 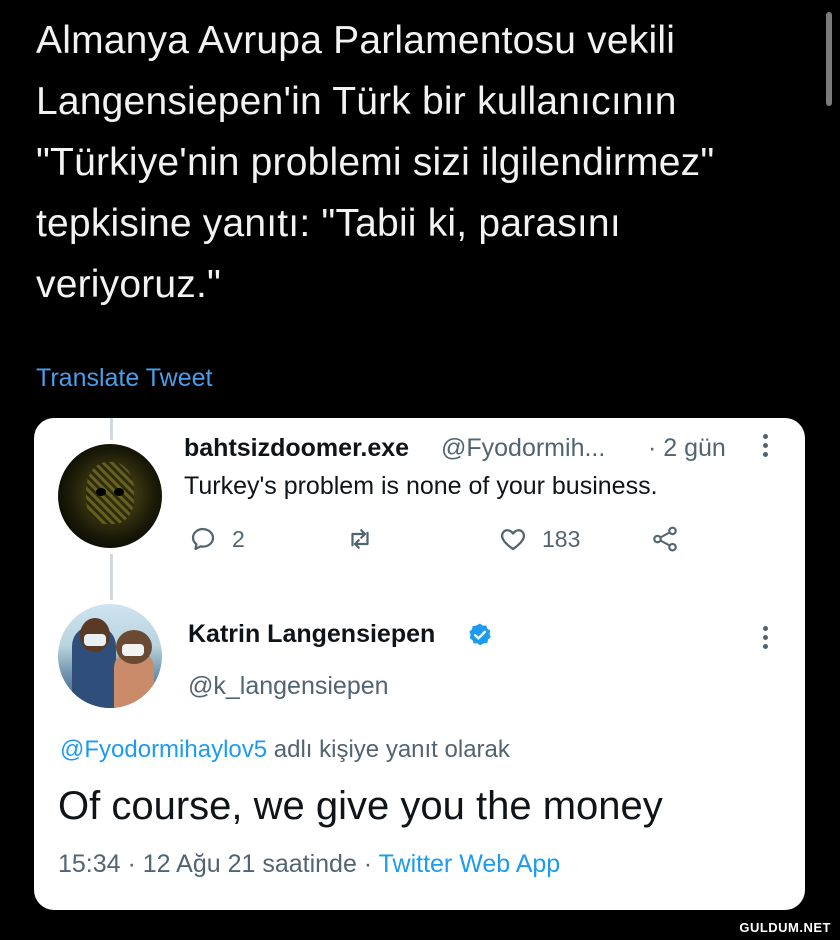 What do you see at coordinates (829, 59) in the screenshot?
I see `scrollbar` at bounding box center [829, 59].